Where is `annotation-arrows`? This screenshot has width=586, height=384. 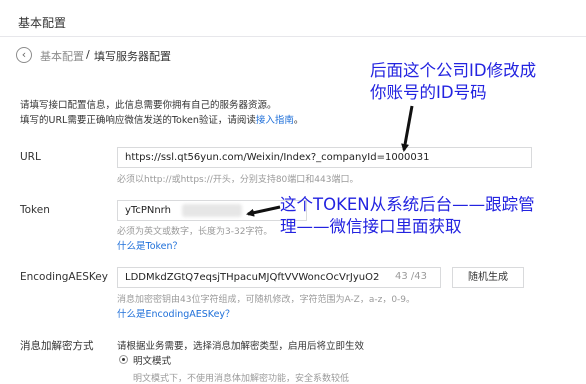
annotation-arrows is located at coordinates (330, 161).